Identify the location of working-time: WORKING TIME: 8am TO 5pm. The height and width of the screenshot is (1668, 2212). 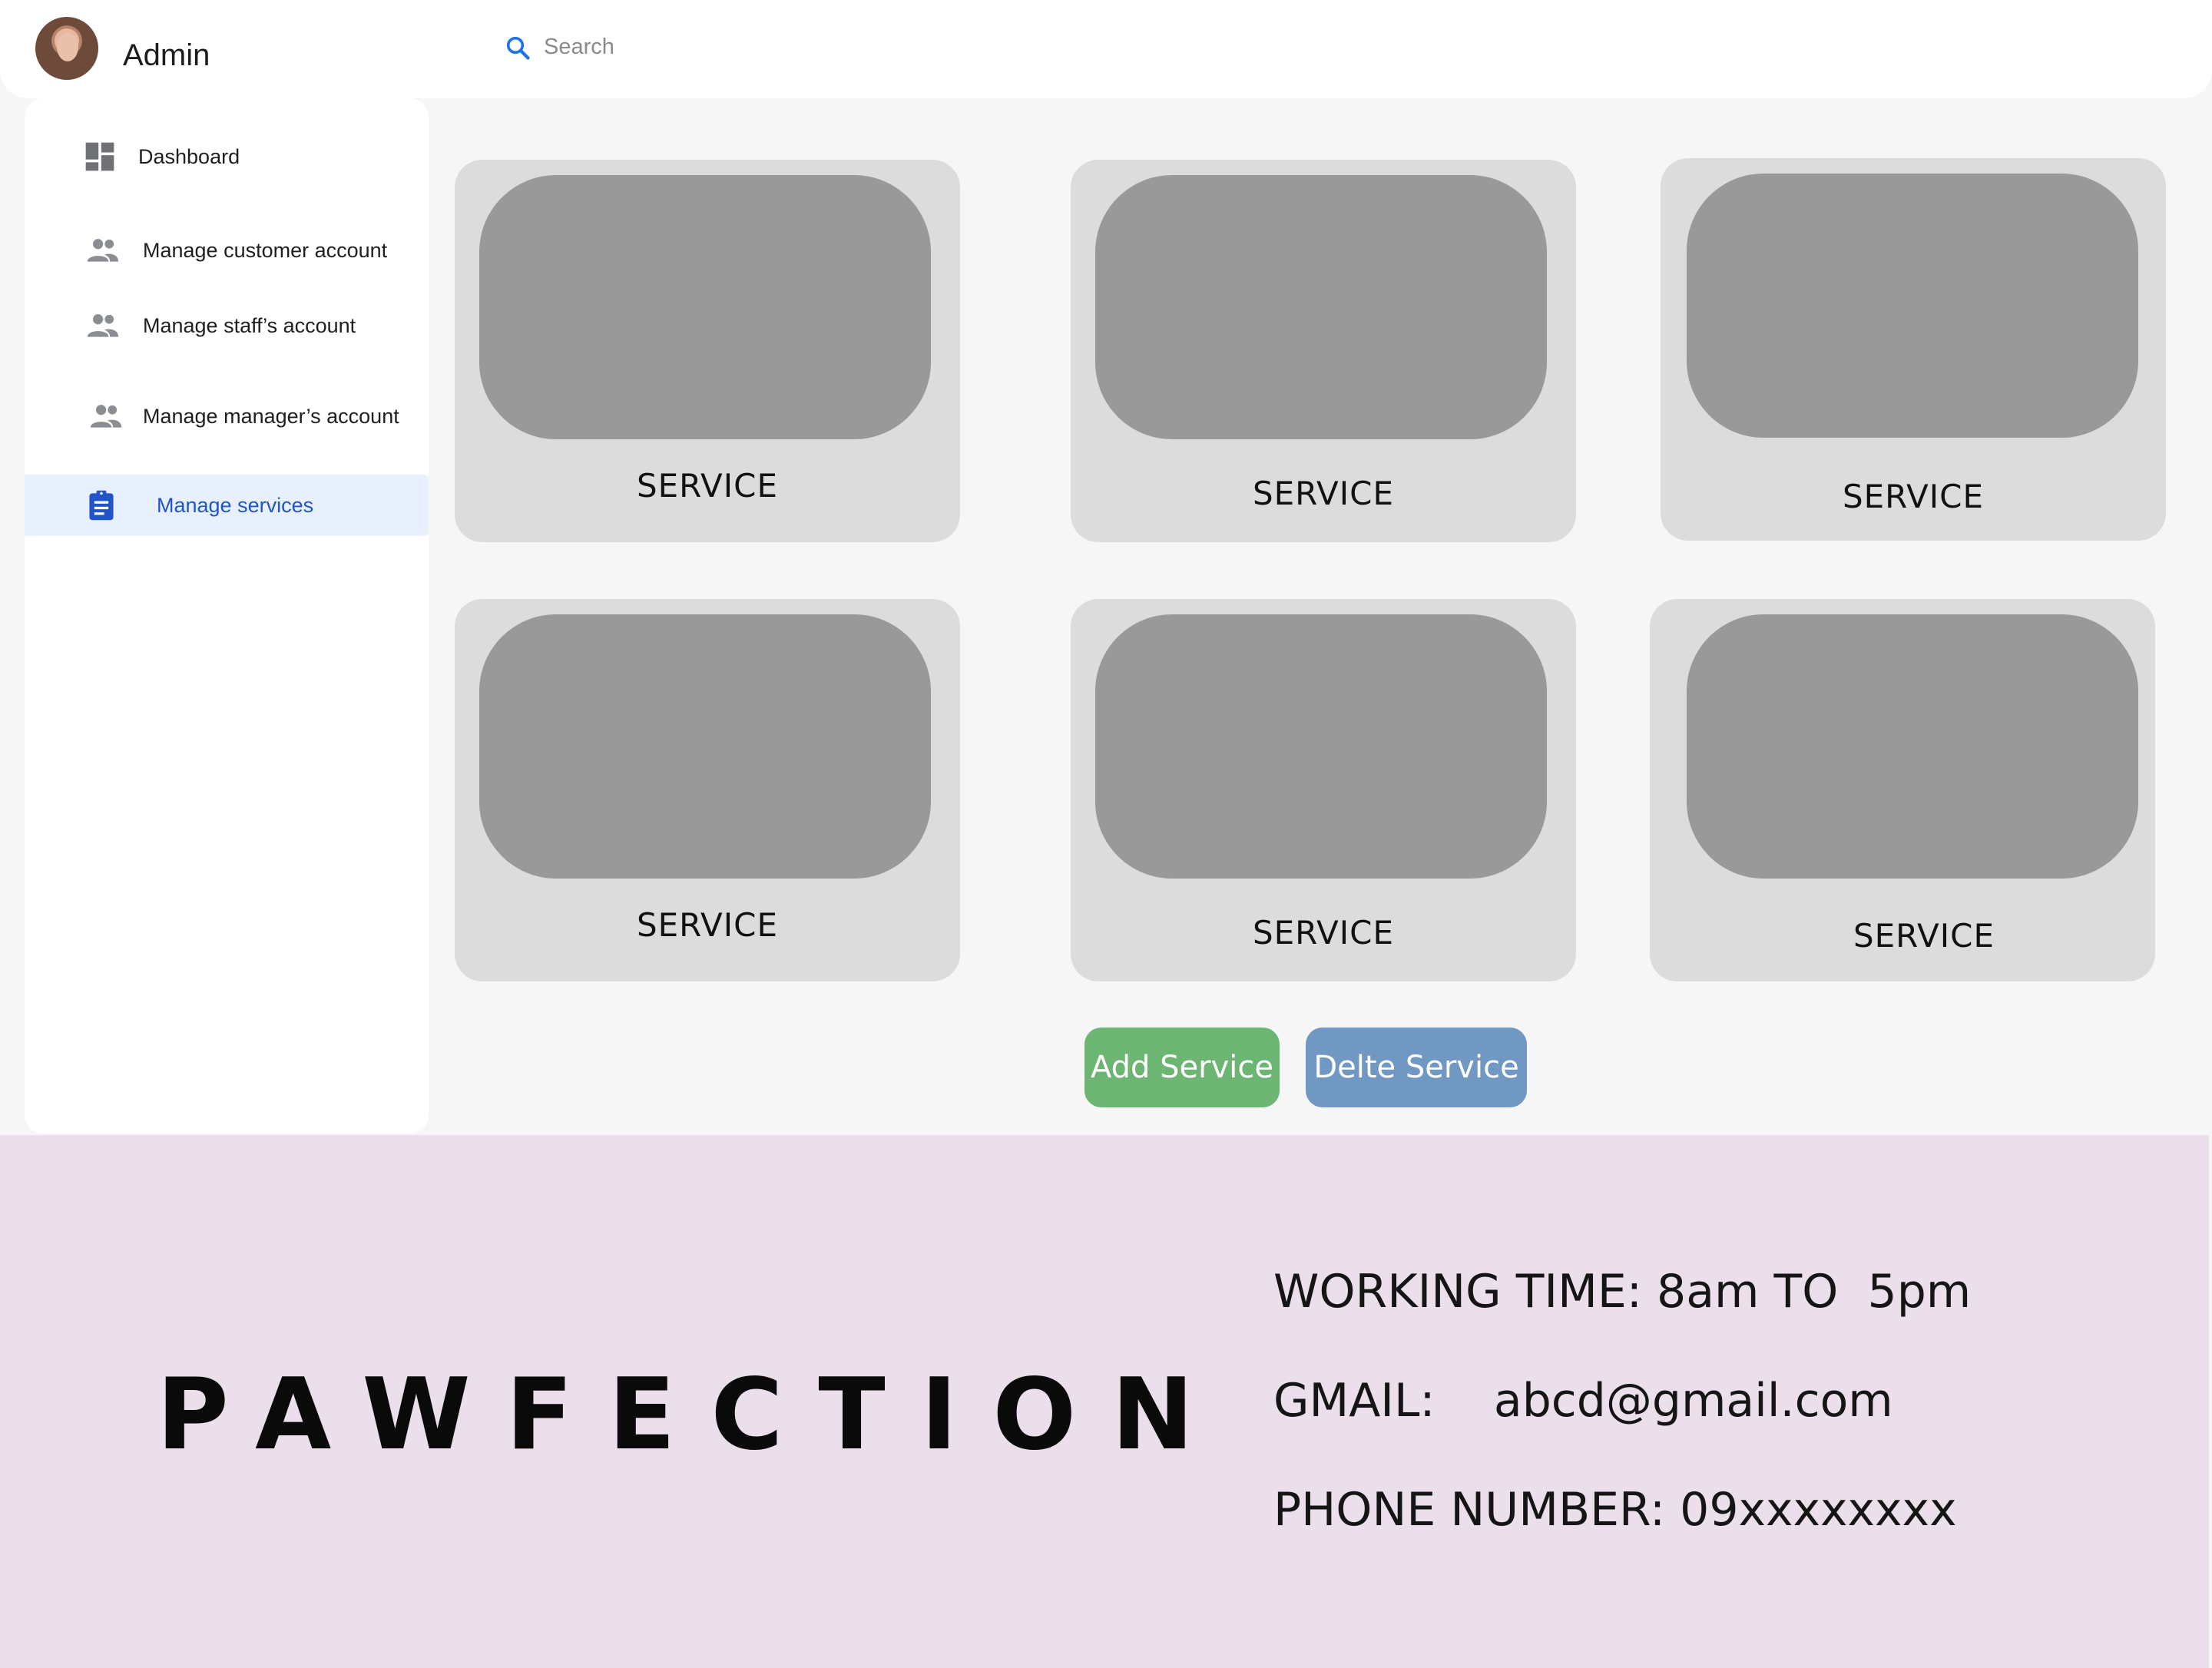
(1623, 1292).